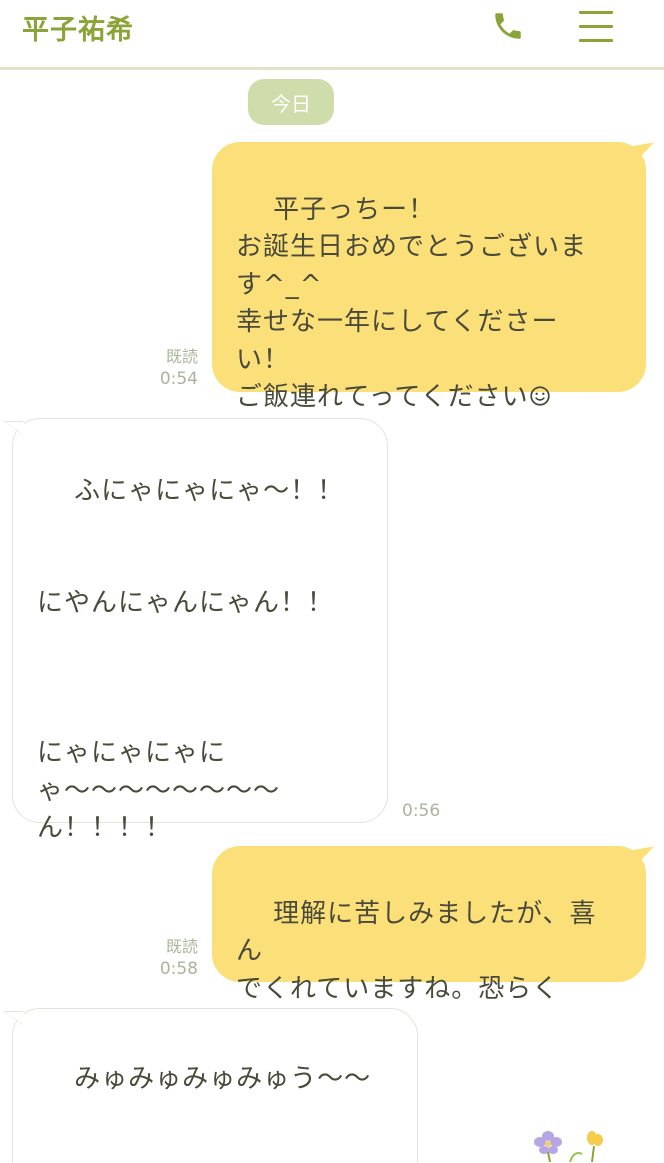 Image resolution: width=664 pixels, height=1163 pixels. What do you see at coordinates (223, 1078) in the screenshot?
I see `message-text: みゅみゅみゅみゅう〜〜` at bounding box center [223, 1078].